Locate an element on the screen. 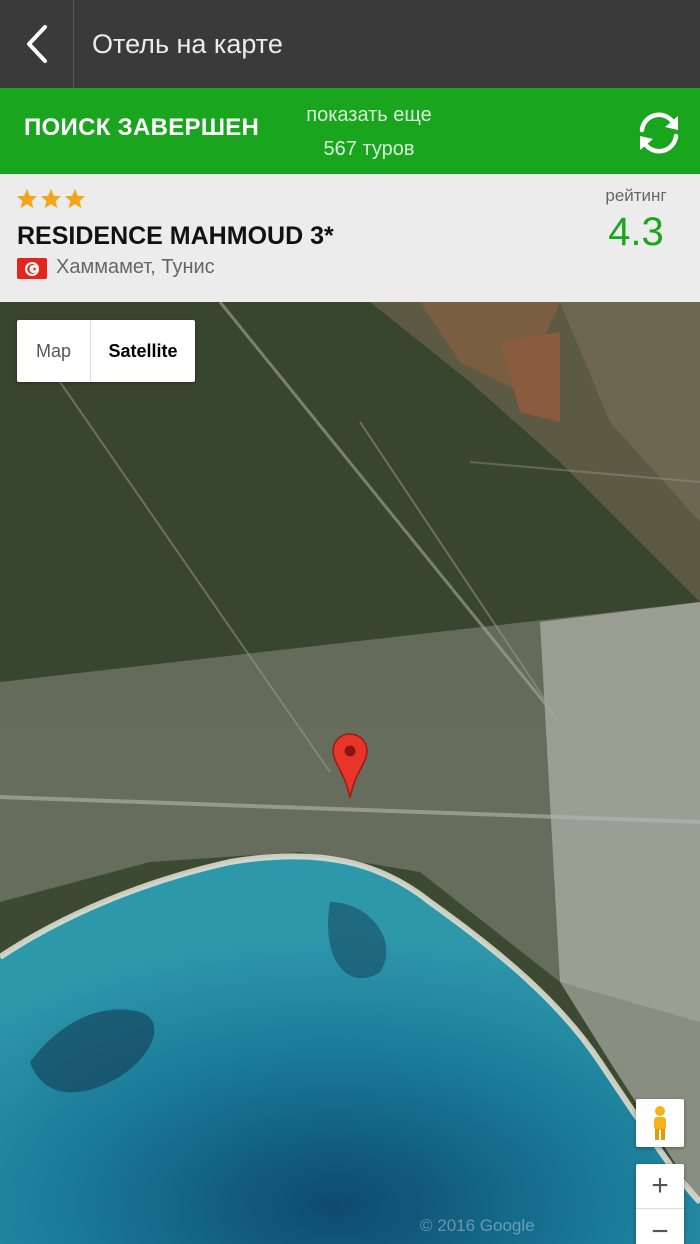 This screenshot has height=1244, width=700. show-more-label: показать еще is located at coordinates (369, 115).